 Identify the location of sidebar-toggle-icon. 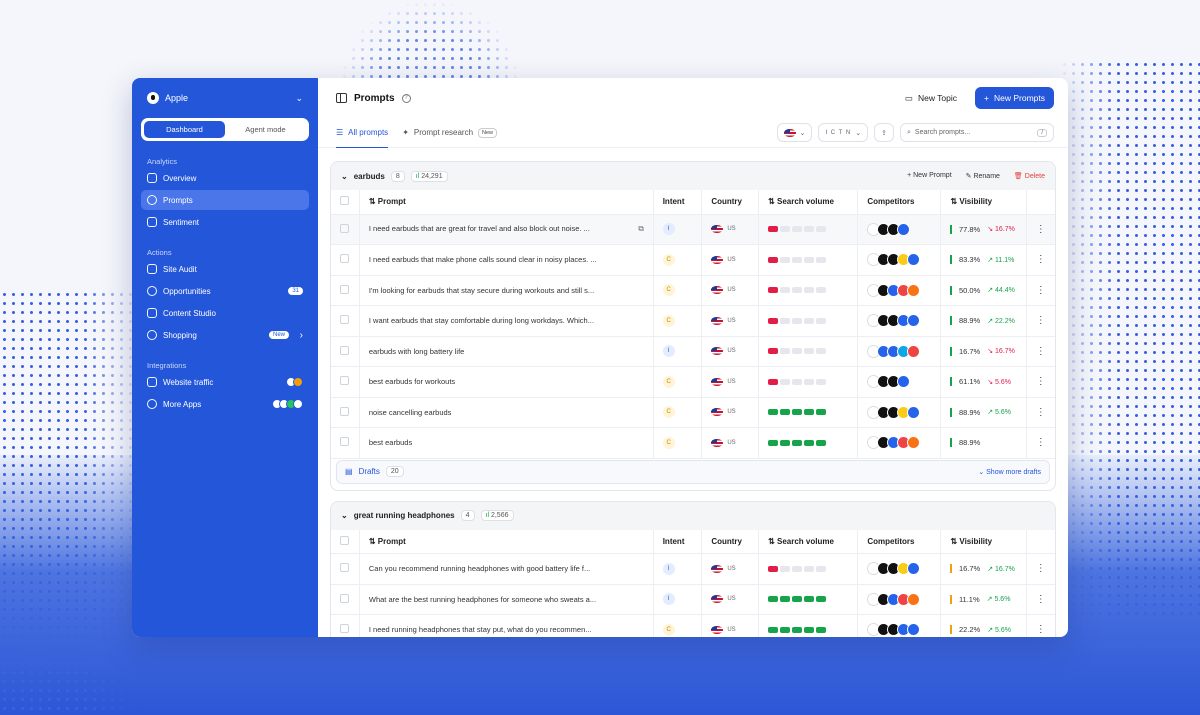
(341, 98).